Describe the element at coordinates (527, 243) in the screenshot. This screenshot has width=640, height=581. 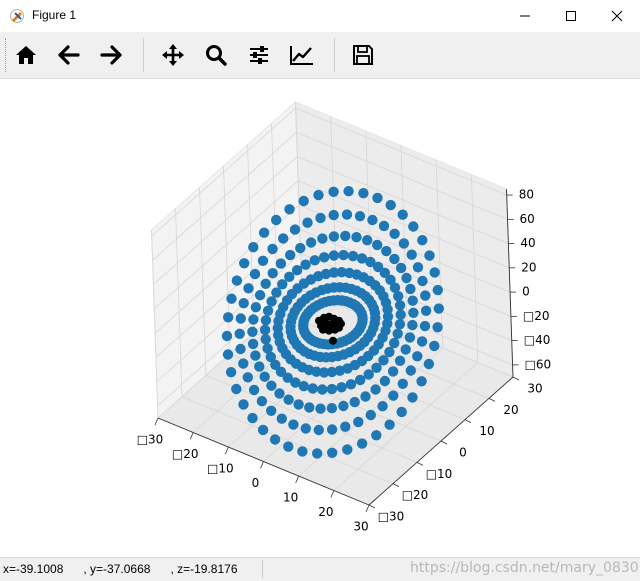
I see `z-tick-label: 40` at that location.